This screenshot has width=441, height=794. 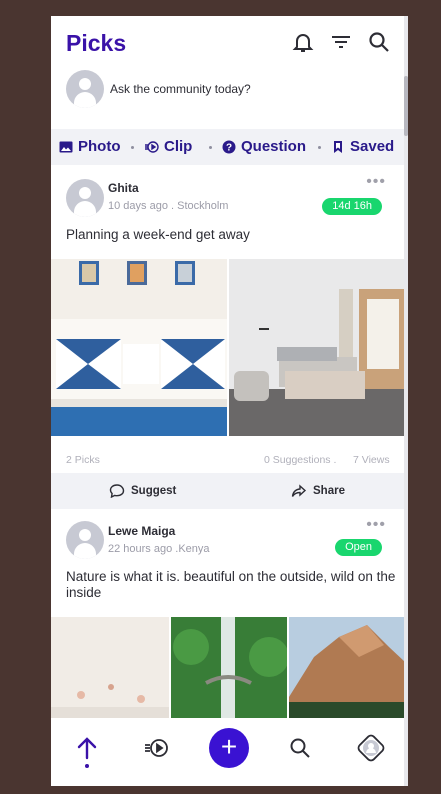 What do you see at coordinates (110, 669) in the screenshot?
I see `post-image-field` at bounding box center [110, 669].